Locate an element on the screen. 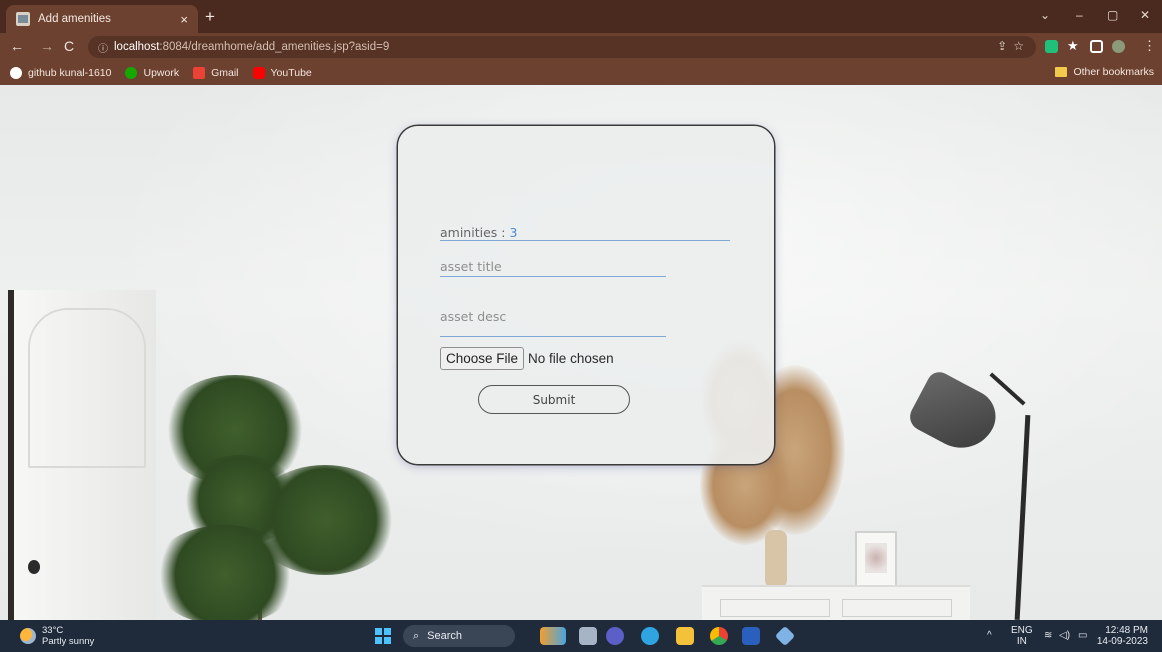 The height and width of the screenshot is (652, 1162). taskbar-clock: 12:48 PM 14-09-2023 is located at coordinates (1122, 636).